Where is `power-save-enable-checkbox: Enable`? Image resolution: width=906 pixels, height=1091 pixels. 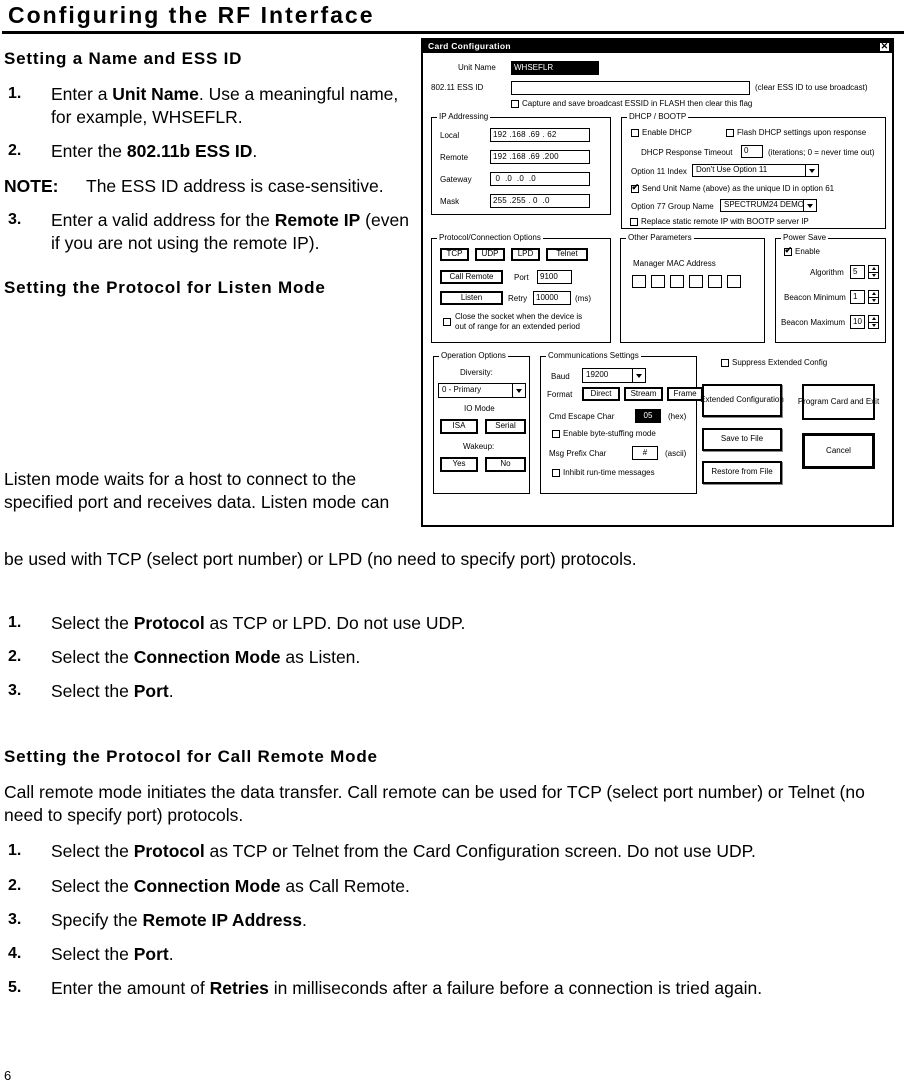 power-save-enable-checkbox: Enable is located at coordinates (802, 251).